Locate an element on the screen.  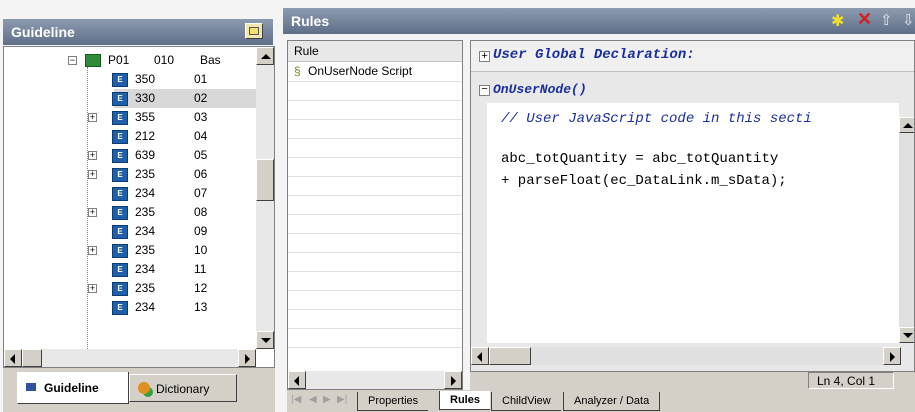
tree-row: E 234 13 is located at coordinates (130, 307).